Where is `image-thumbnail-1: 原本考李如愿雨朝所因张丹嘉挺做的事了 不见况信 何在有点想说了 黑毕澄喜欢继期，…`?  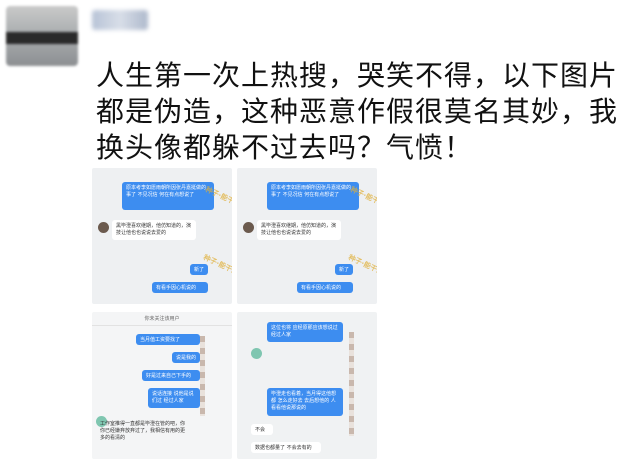 image-thumbnail-1: 原本考李如愿雨朝所因张丹嘉挺做的事了 不见况信 何在有点想说了 黑毕澄喜欢继期，… is located at coordinates (162, 236).